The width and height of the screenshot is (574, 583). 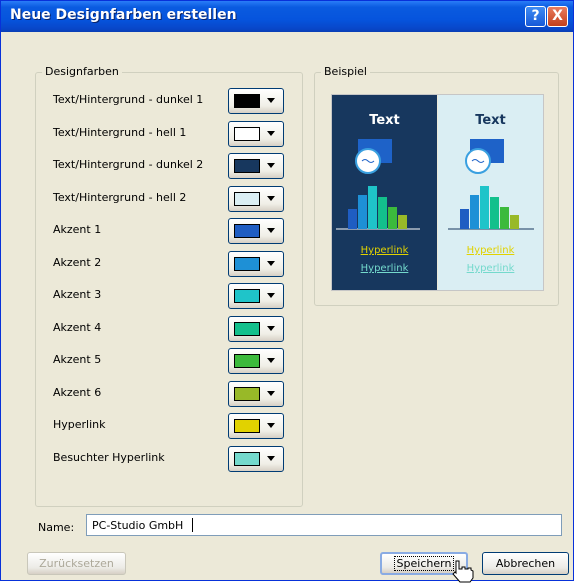 What do you see at coordinates (170, 328) in the screenshot?
I see `color-row: Akzent 4` at bounding box center [170, 328].